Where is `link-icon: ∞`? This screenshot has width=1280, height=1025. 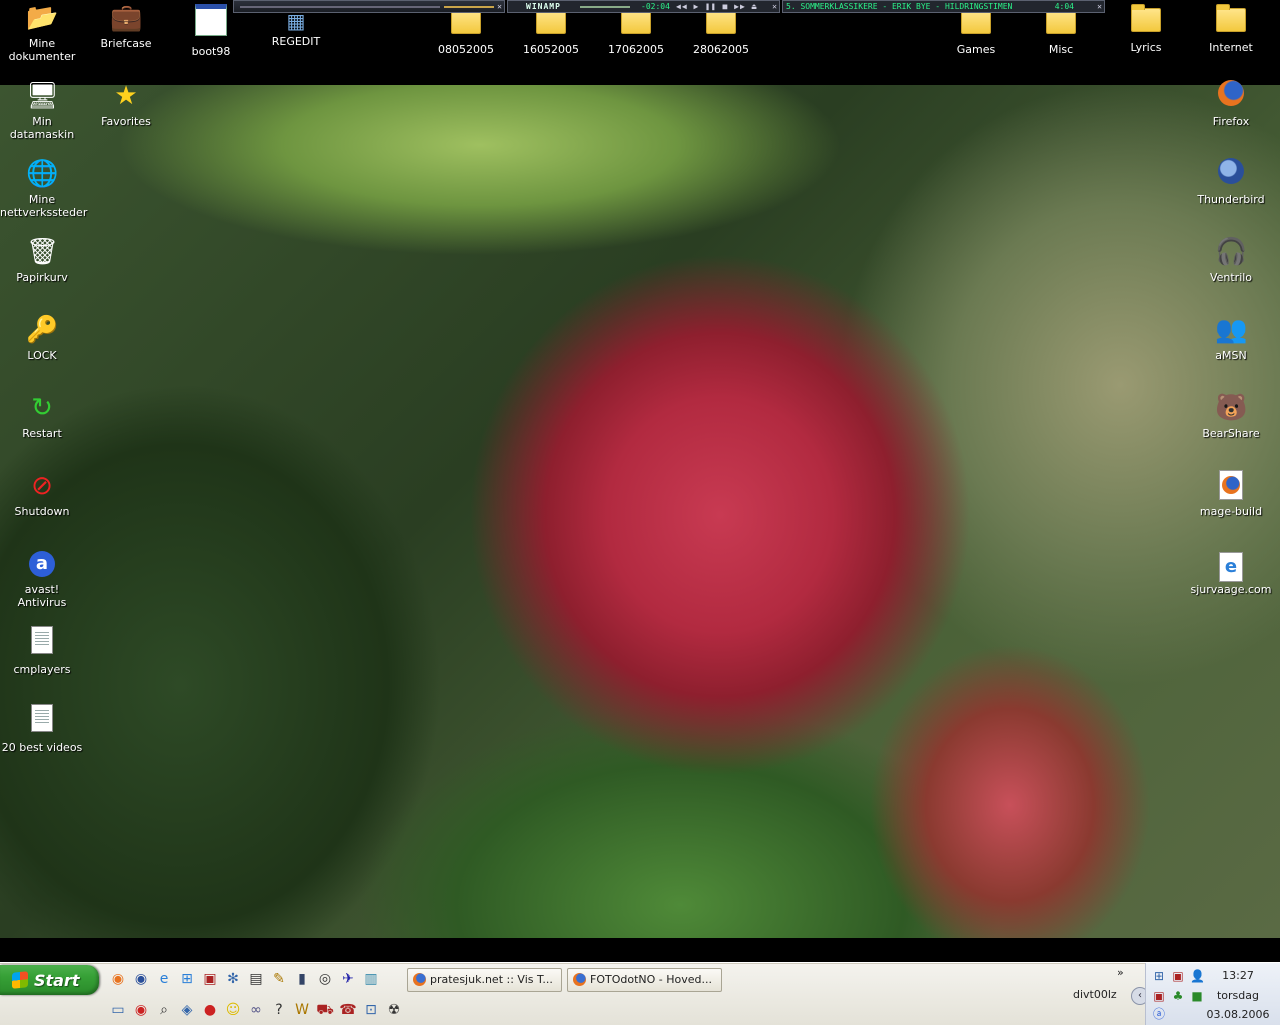
link-icon: ∞ is located at coordinates (256, 1010).